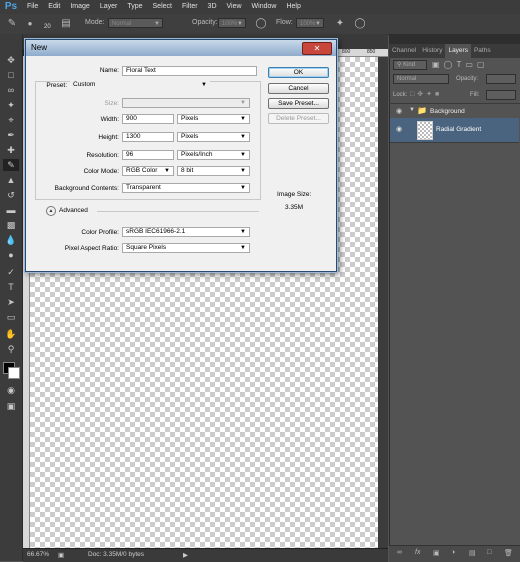  Describe the element at coordinates (148, 119) in the screenshot. I see `width-input: 900` at that location.